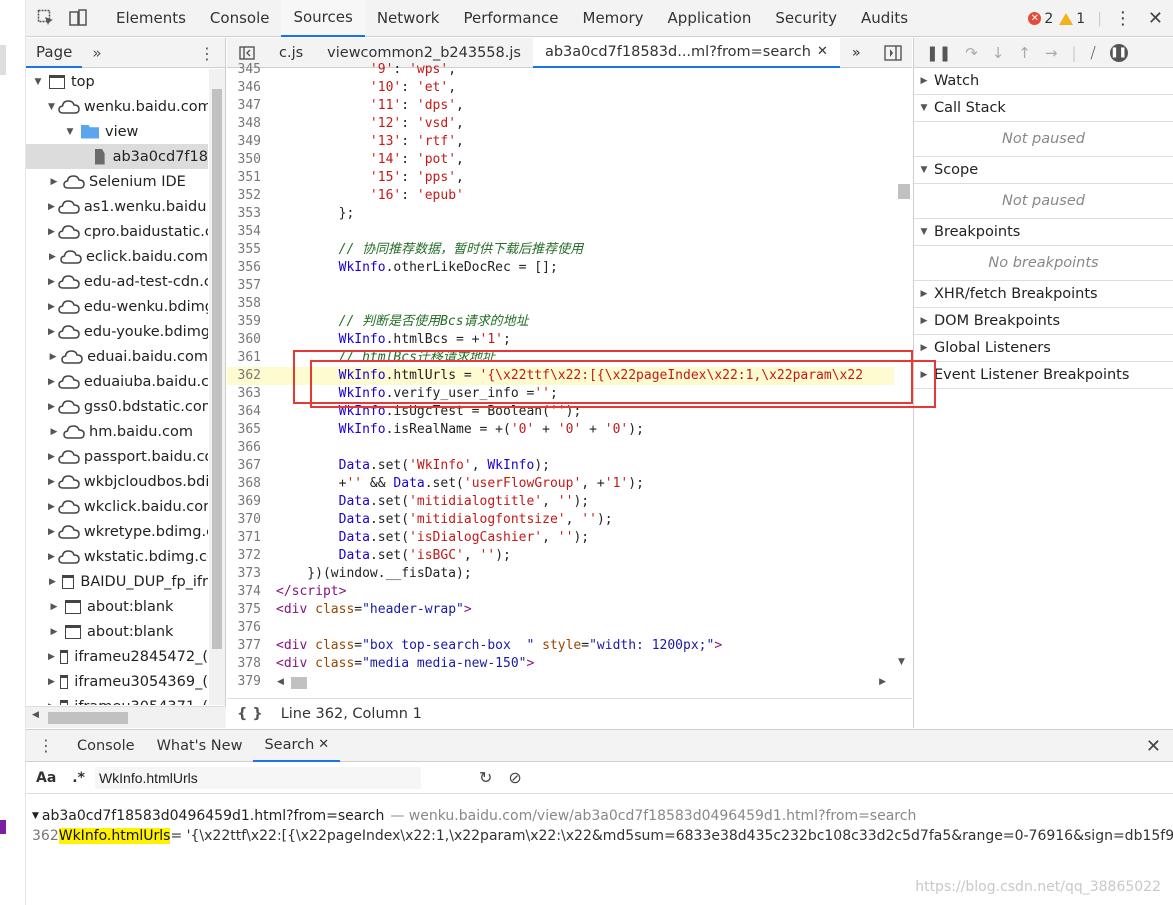 The height and width of the screenshot is (905, 1173). What do you see at coordinates (560, 340) in the screenshot?
I see `code-line: 360 WkInfo.htmlBcs = +'1';` at bounding box center [560, 340].